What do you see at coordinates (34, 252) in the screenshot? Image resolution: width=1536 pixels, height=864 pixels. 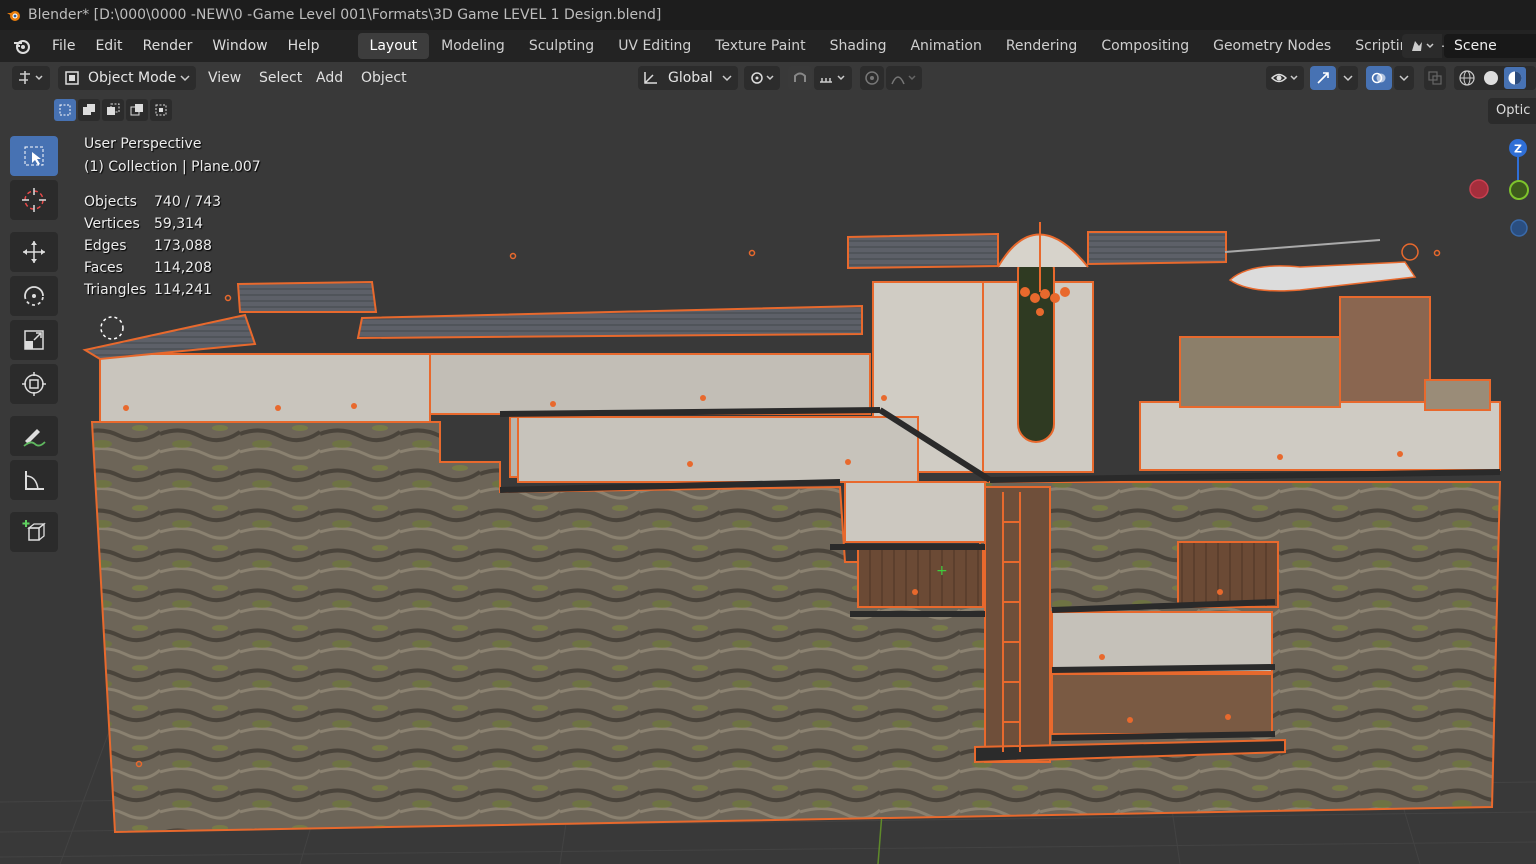 I see `move-tool-icon` at bounding box center [34, 252].